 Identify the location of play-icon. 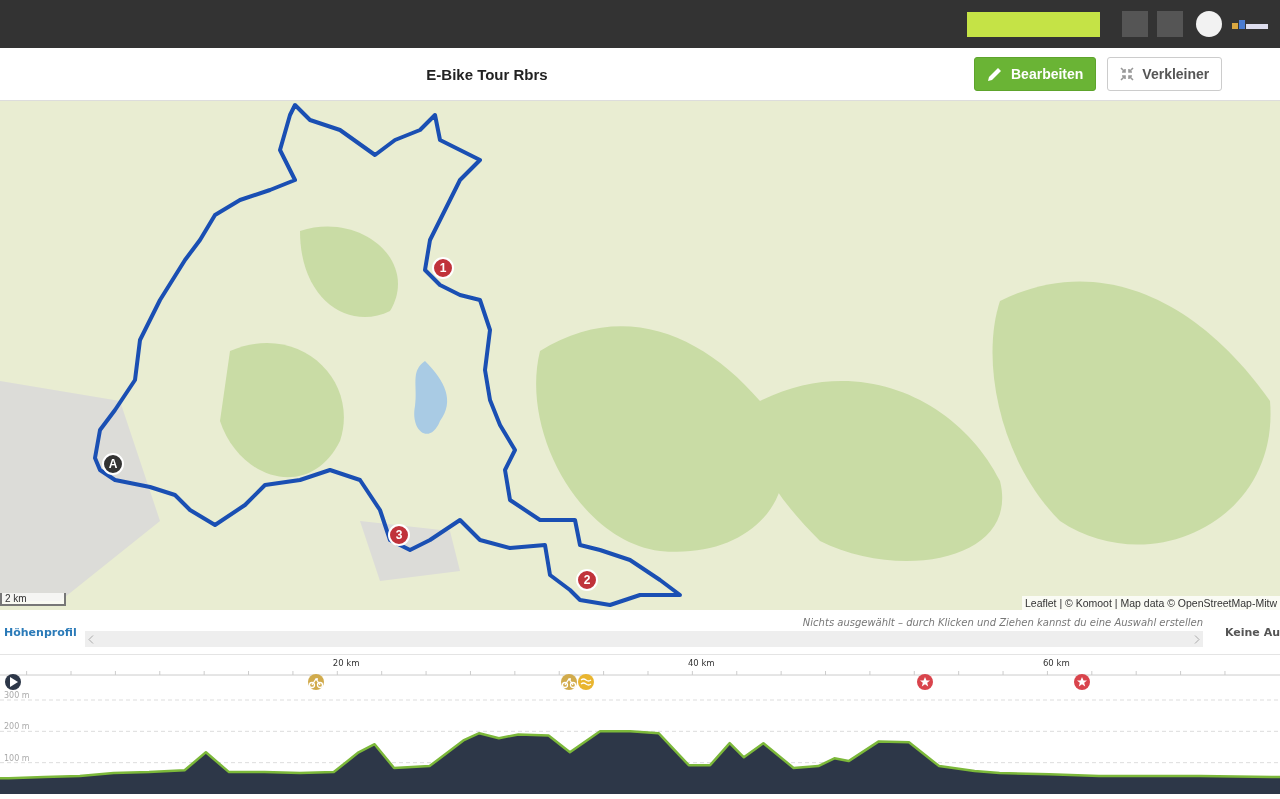
(13, 682).